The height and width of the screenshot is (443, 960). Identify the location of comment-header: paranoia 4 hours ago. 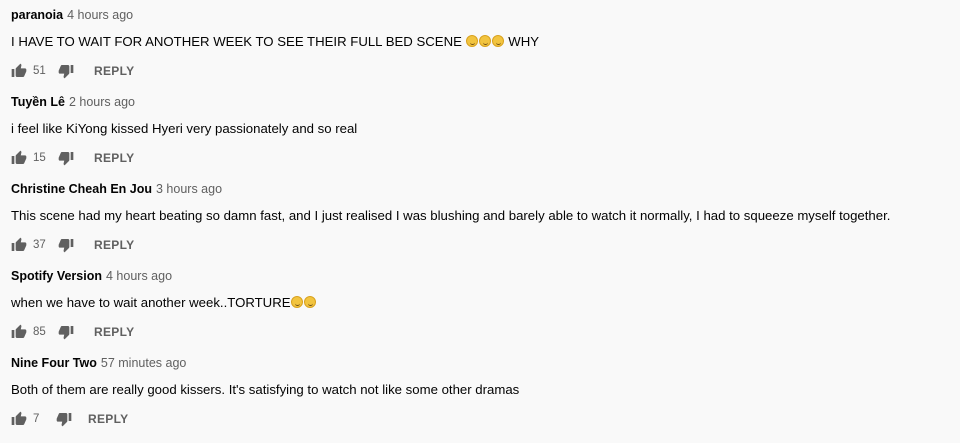
(480, 15).